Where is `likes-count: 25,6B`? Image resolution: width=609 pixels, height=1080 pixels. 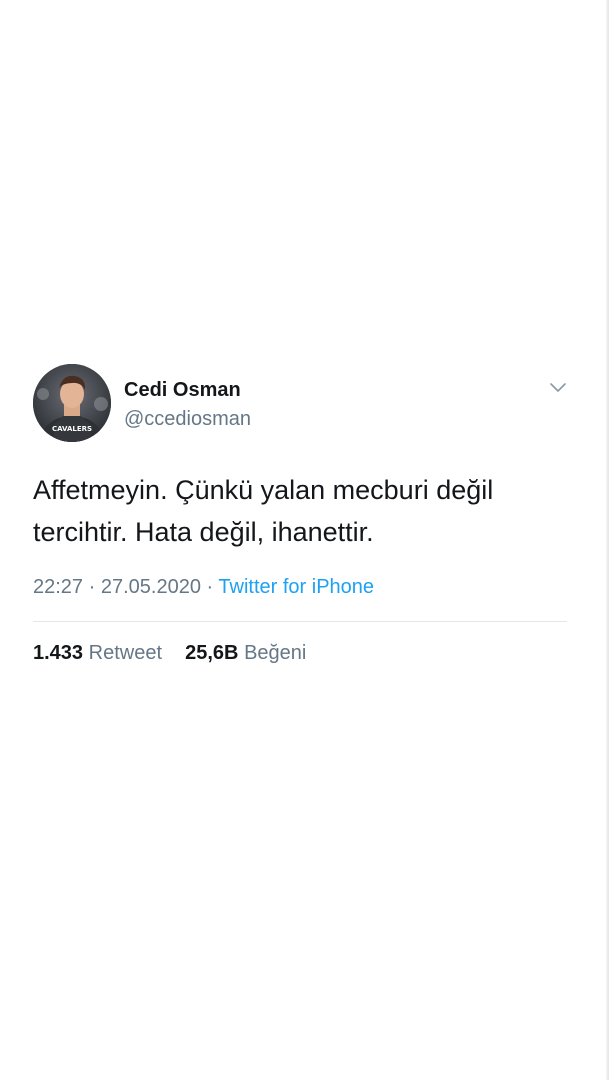 likes-count: 25,6B is located at coordinates (212, 653).